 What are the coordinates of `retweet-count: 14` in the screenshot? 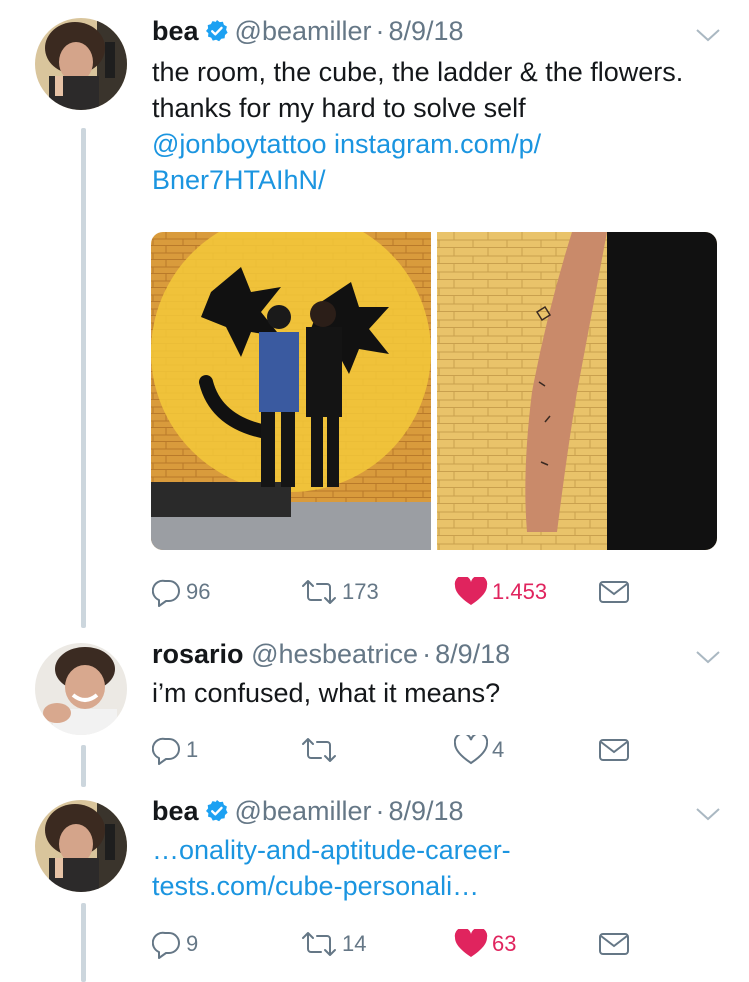 It's located at (354, 943).